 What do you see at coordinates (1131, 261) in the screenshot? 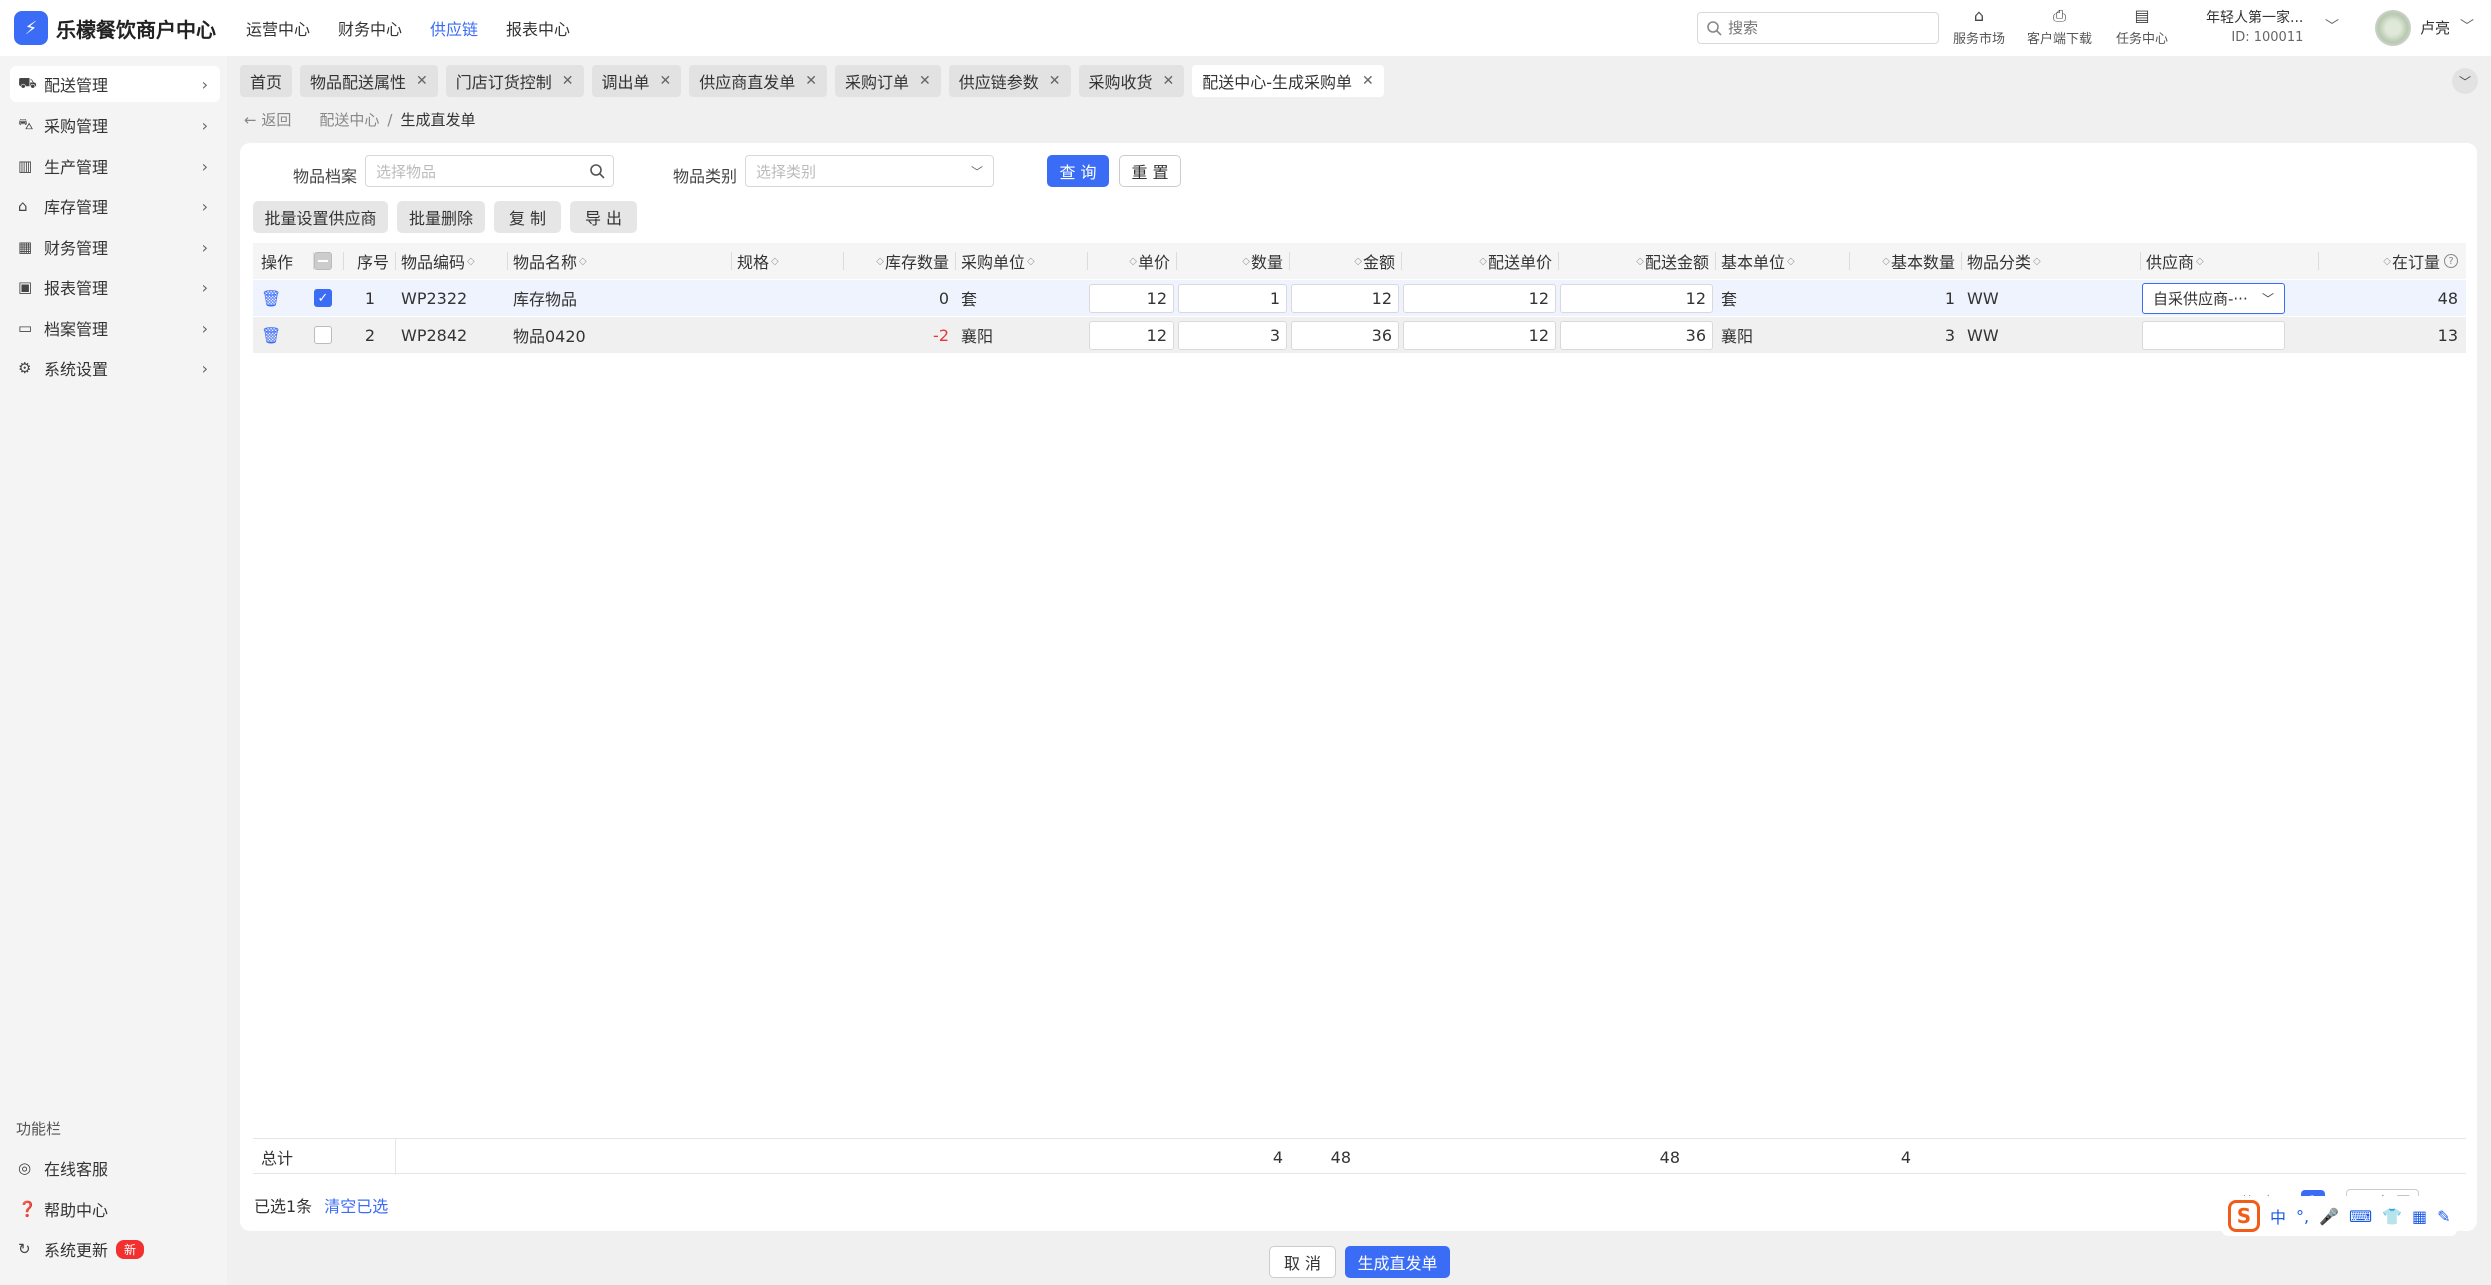
I see `col-price: ◇ 单价` at bounding box center [1131, 261].